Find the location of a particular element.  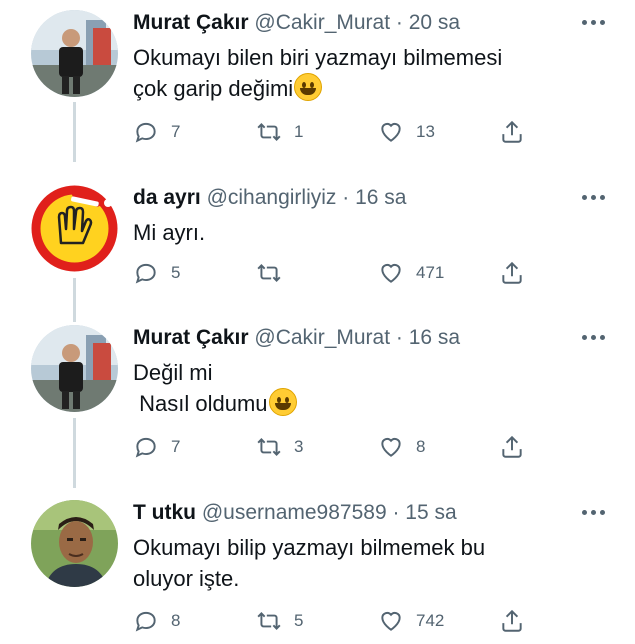

username: @cihangirliyiz is located at coordinates (272, 197).